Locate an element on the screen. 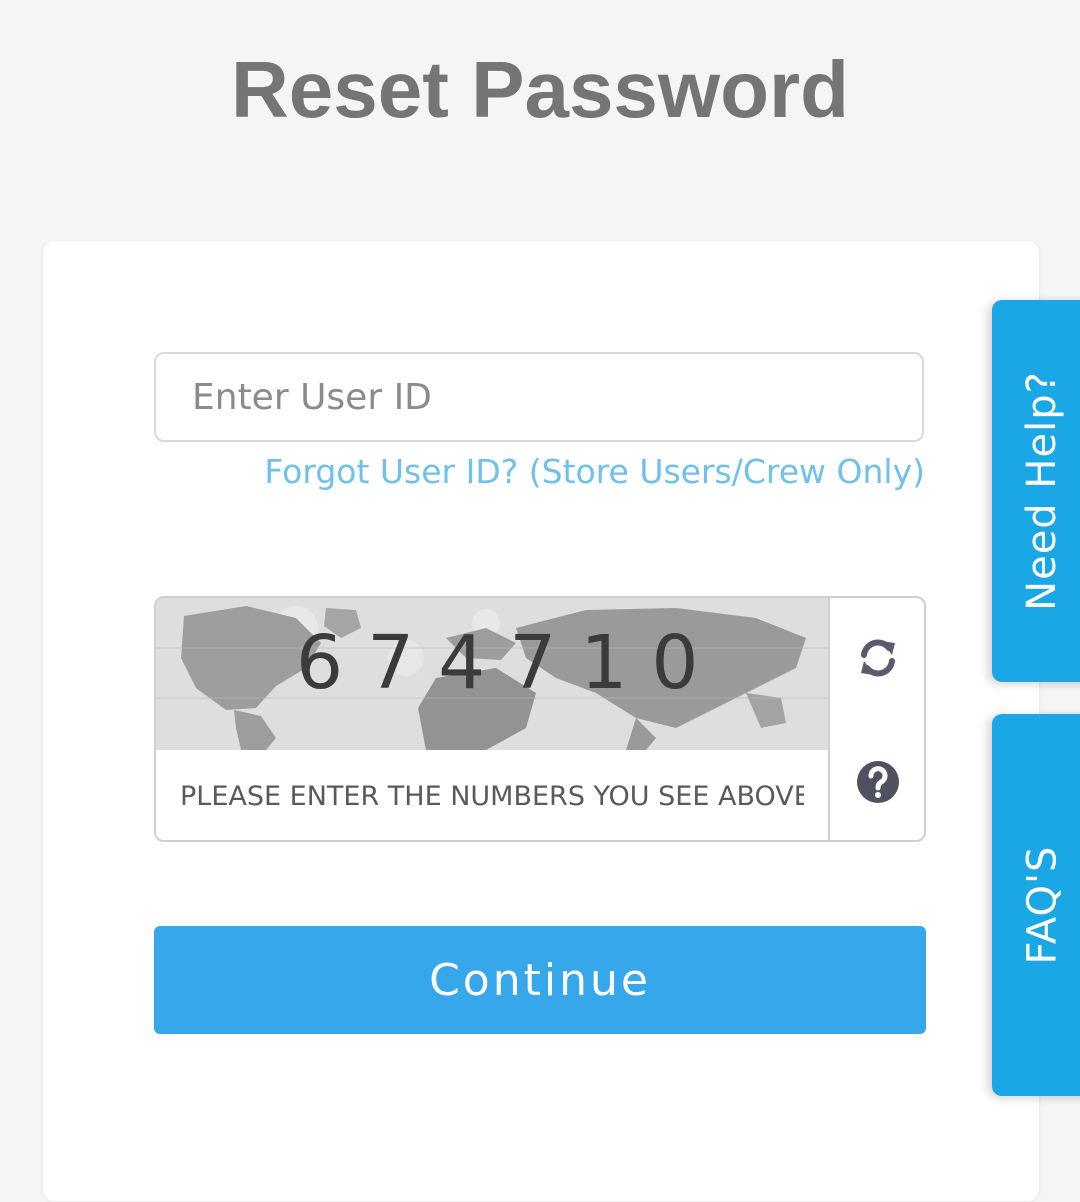  captcha-box: 674710 is located at coordinates (540, 719).